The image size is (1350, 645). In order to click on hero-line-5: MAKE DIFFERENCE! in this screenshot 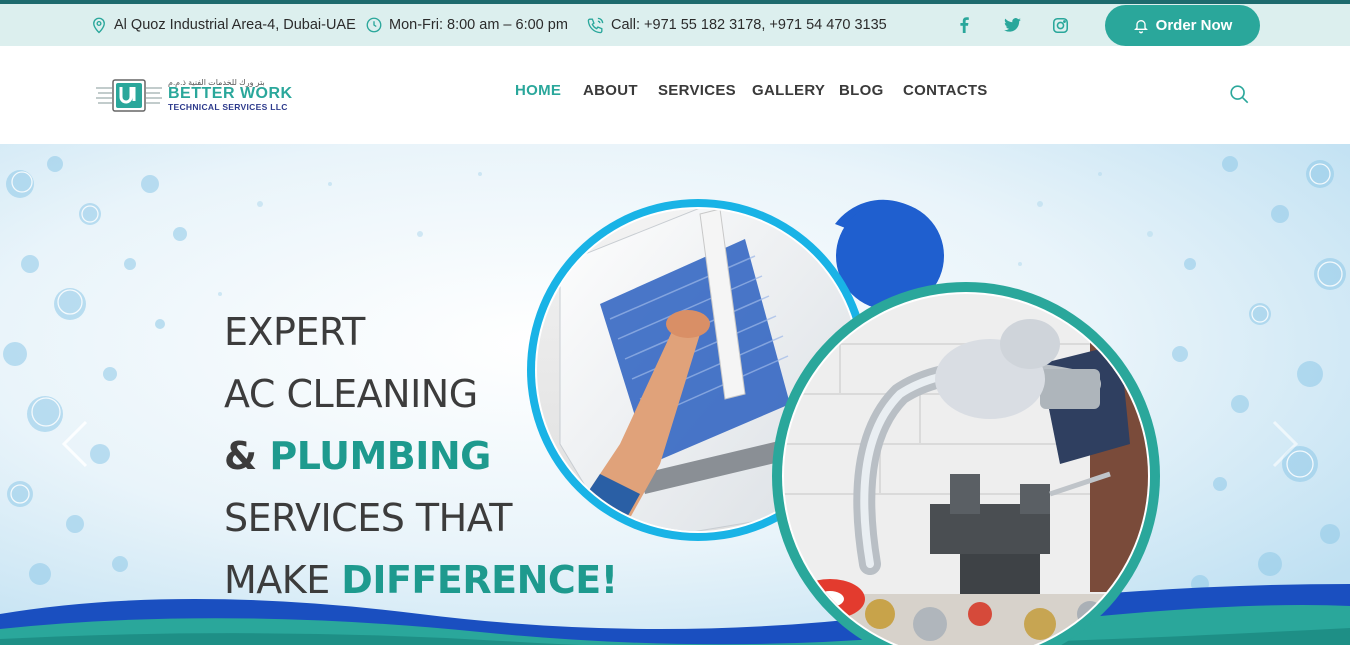, I will do `click(421, 580)`.